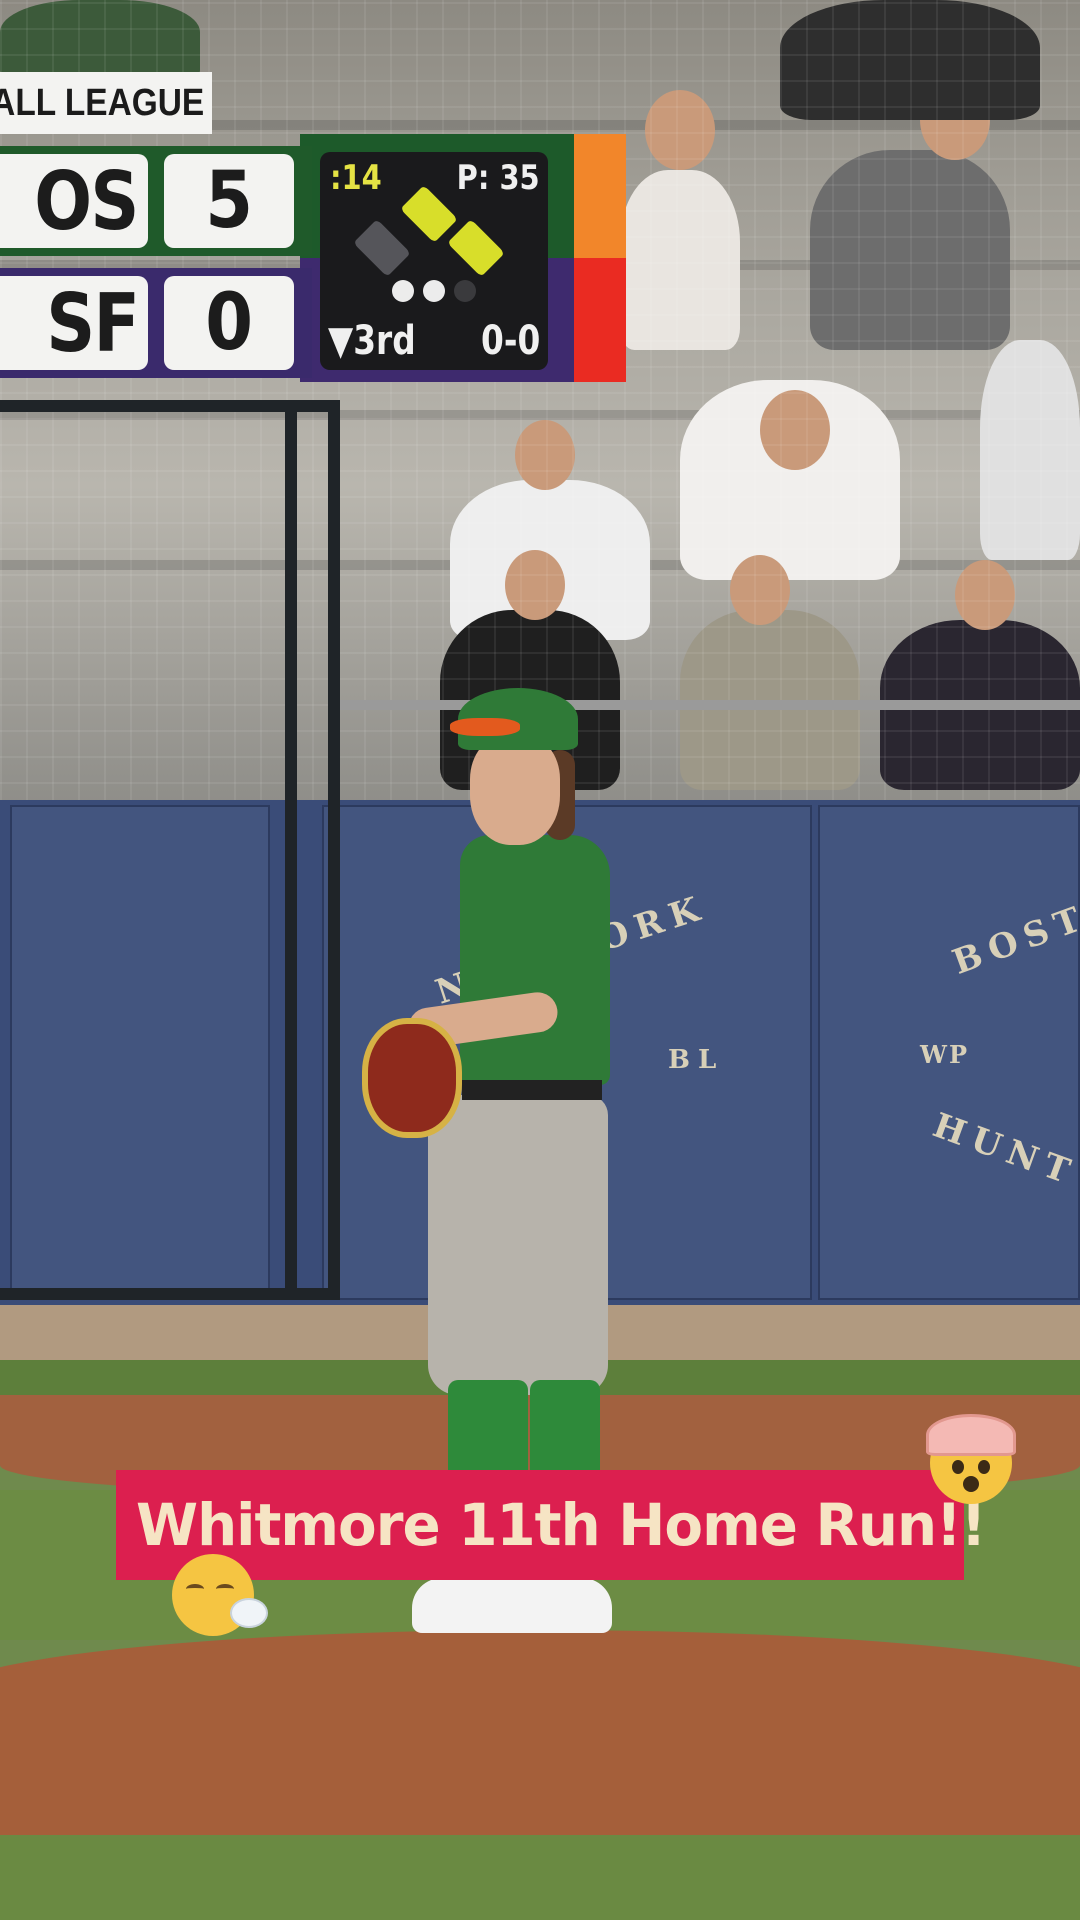  Describe the element at coordinates (540, 1740) in the screenshot. I see `pitchers-mound` at that location.